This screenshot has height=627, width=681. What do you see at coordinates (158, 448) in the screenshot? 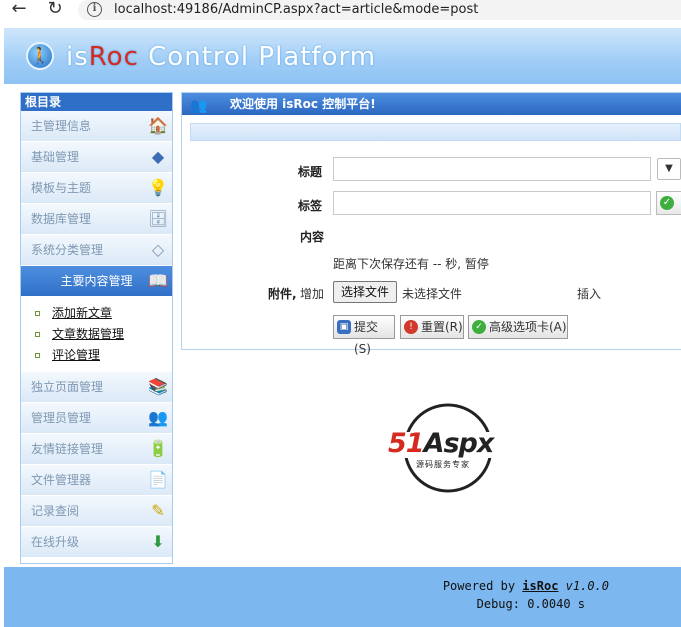
I see `battery-icon: 🔋` at bounding box center [158, 448].